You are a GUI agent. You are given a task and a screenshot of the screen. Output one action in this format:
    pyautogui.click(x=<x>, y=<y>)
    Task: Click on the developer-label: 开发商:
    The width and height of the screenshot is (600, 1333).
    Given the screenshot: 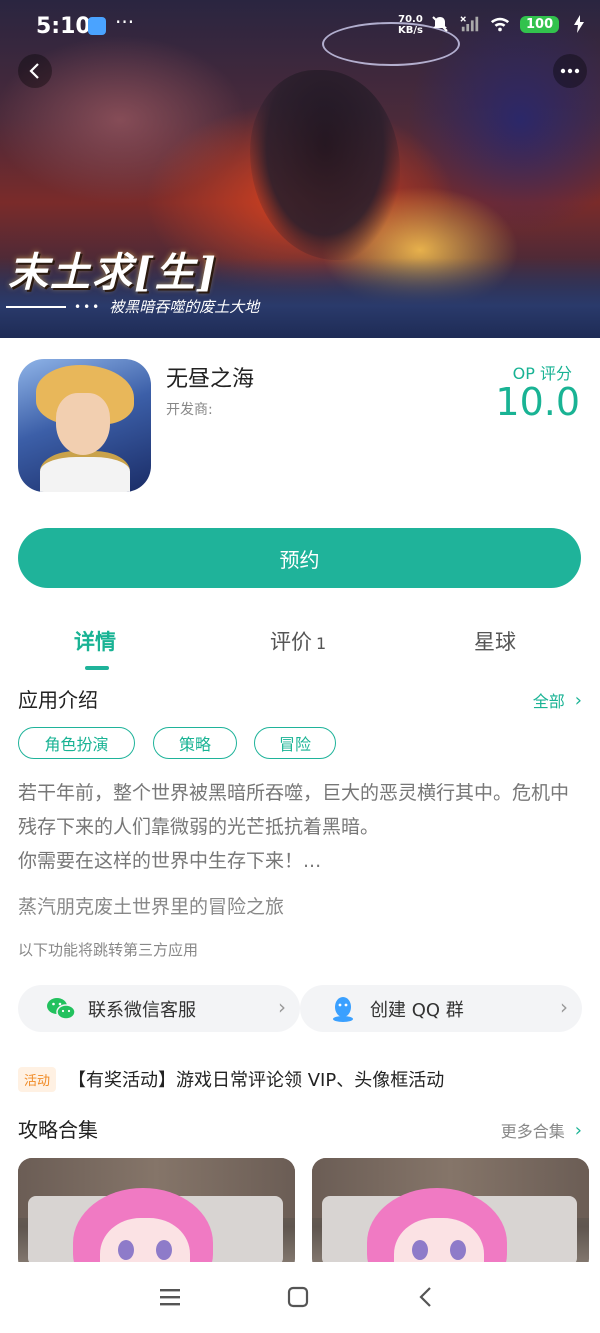 What is the action you would take?
    pyautogui.click(x=189, y=410)
    